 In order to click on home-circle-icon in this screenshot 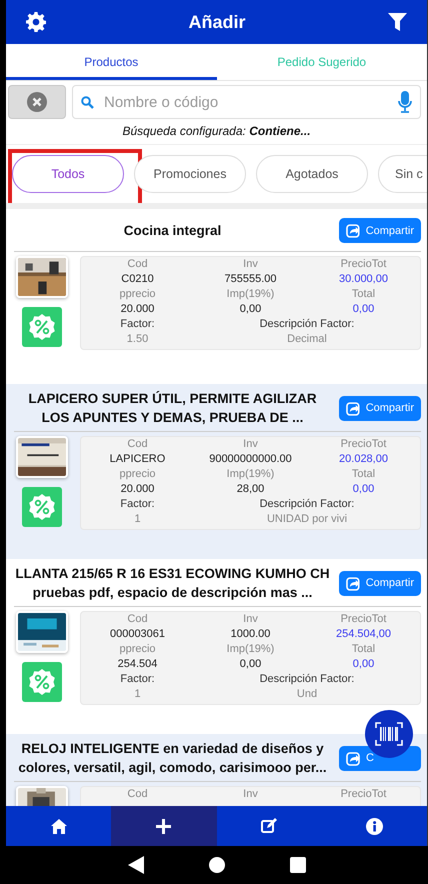, I will do `click(216, 865)`.